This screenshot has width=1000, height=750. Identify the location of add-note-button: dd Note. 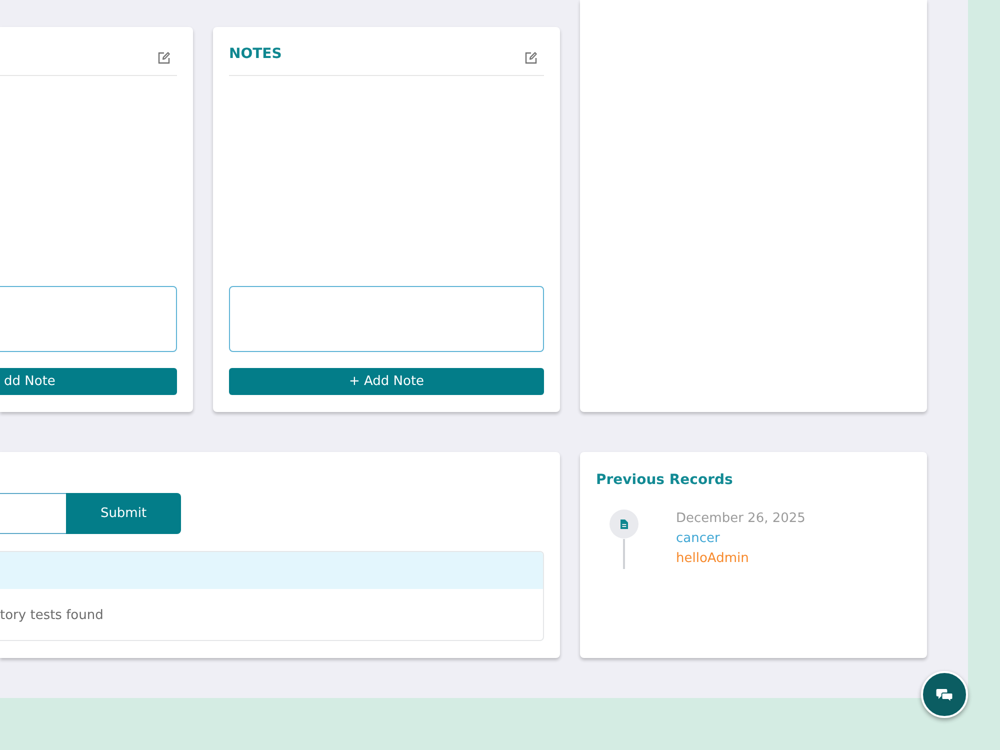
(88, 381).